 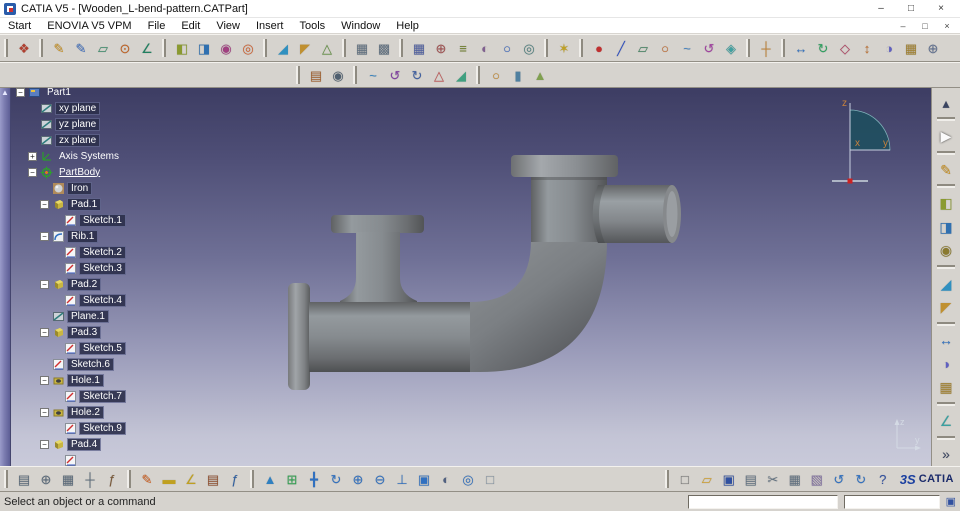 What do you see at coordinates (314, 479) in the screenshot?
I see `pan-icon: ╋` at bounding box center [314, 479].